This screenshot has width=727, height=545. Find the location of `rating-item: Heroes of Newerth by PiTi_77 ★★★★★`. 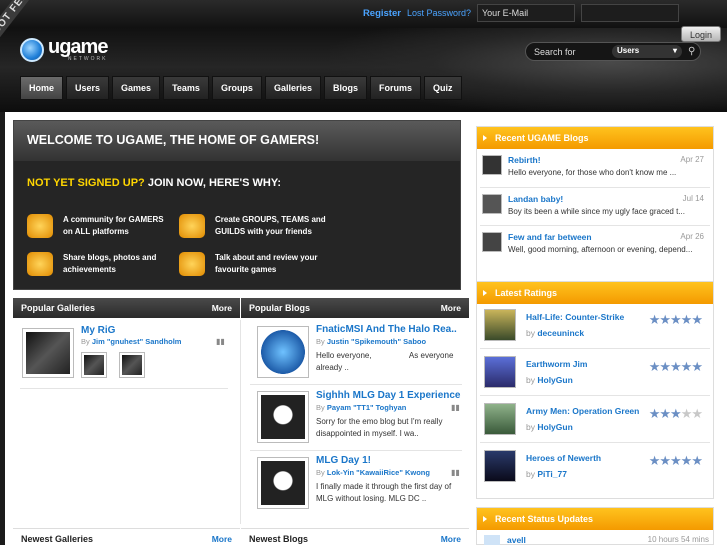

rating-item: Heroes of Newerth by PiTi_77 ★★★★★ is located at coordinates (595, 467).